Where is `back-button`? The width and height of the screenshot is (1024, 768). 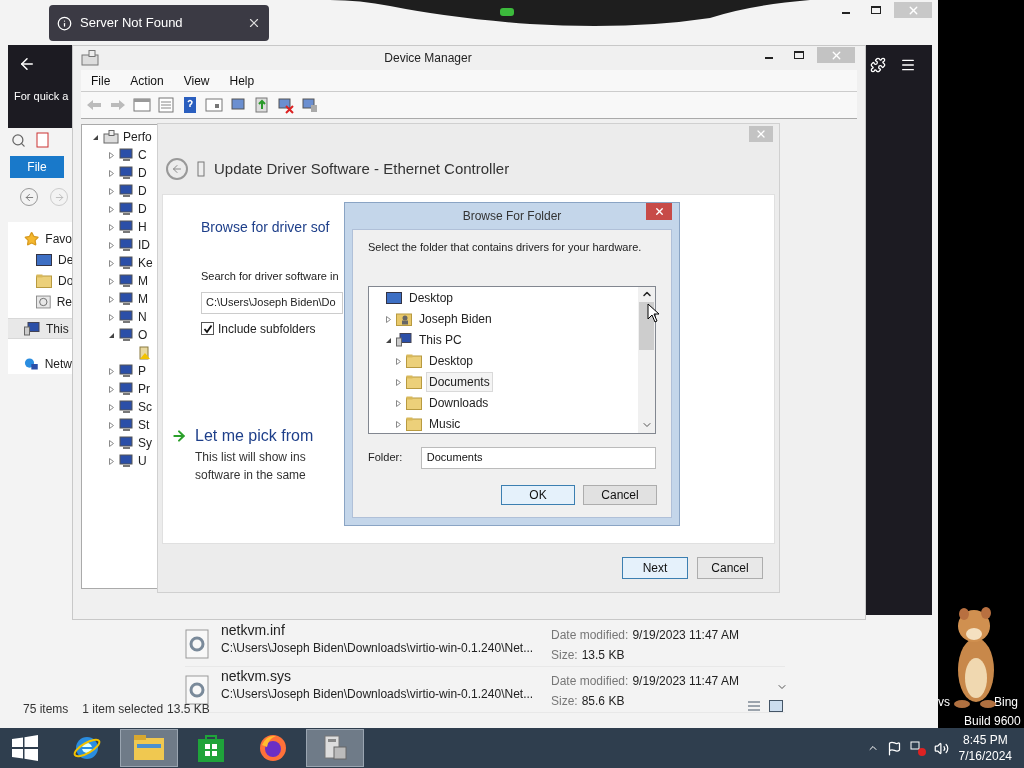
back-button is located at coordinates (177, 169).